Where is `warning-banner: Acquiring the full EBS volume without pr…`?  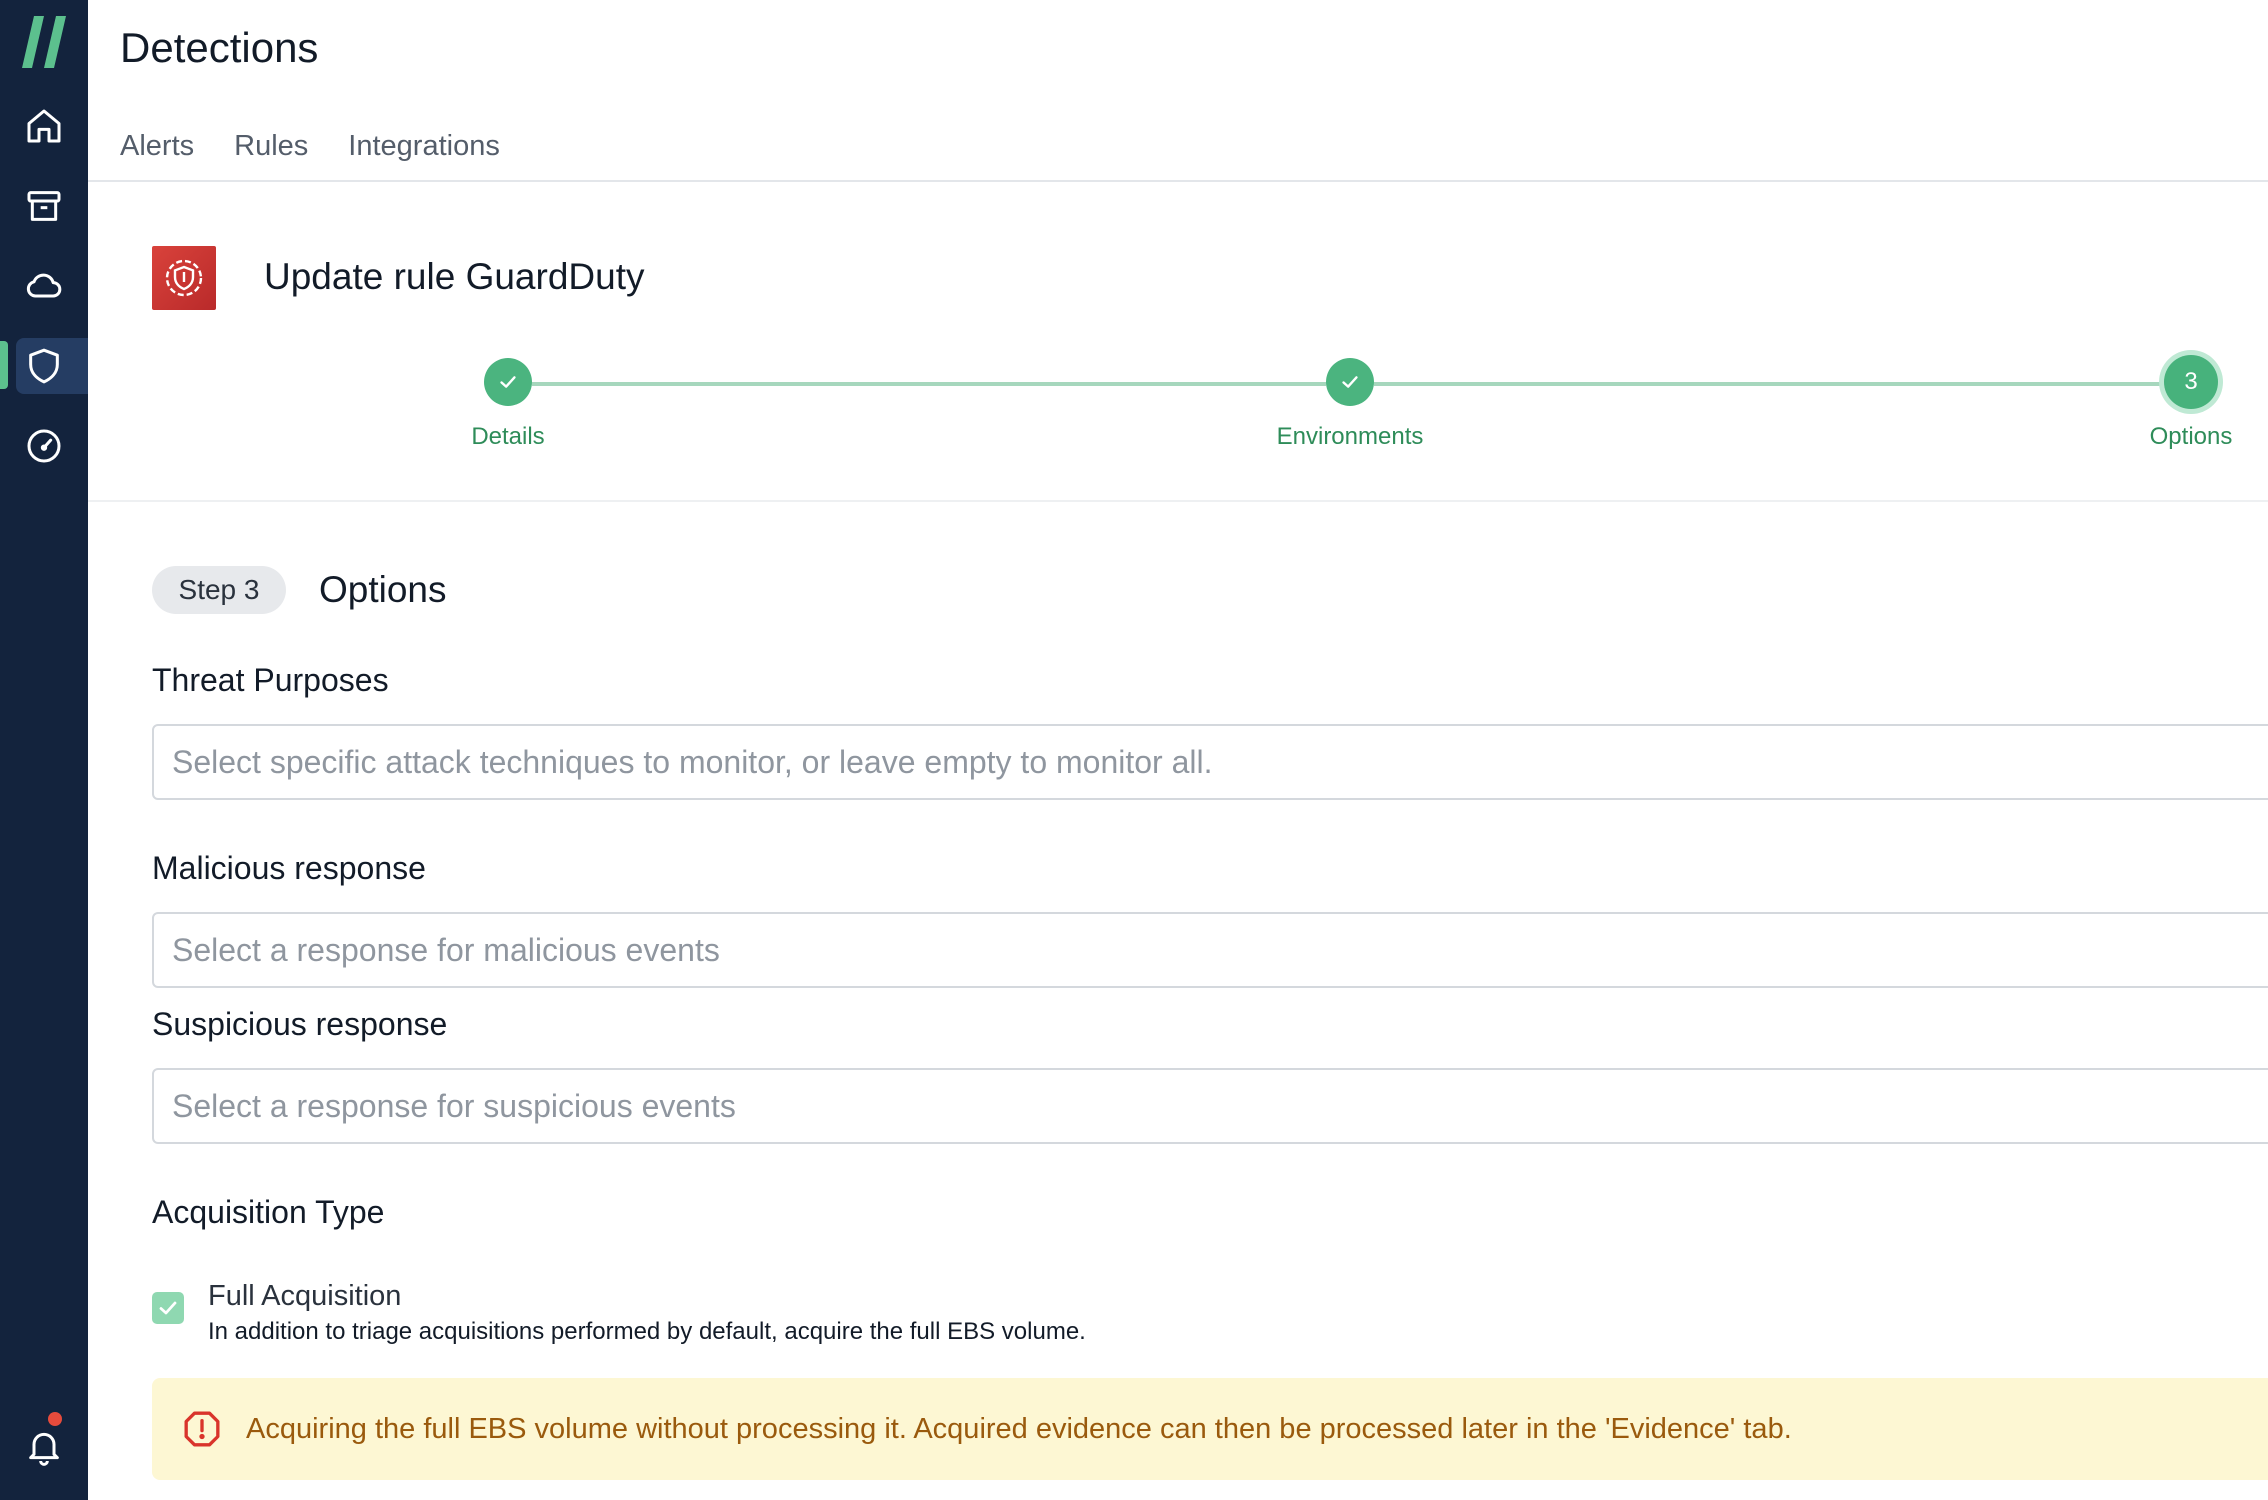 warning-banner: Acquiring the full EBS volume without pr… is located at coordinates (1210, 1429).